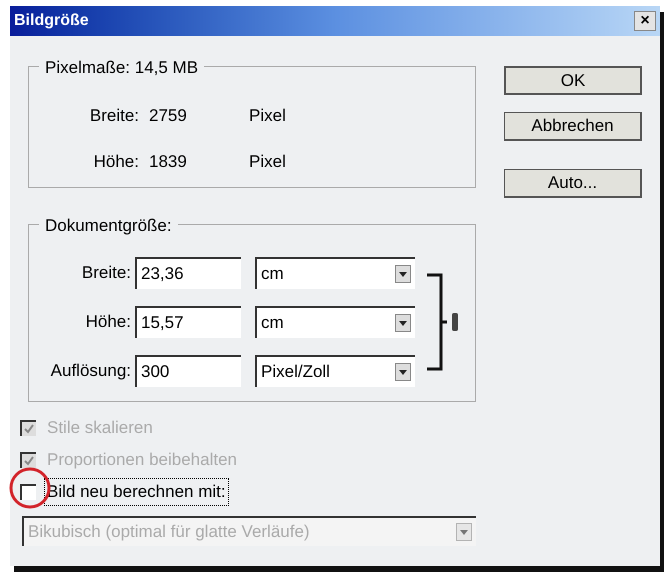 This screenshot has height=579, width=667. Describe the element at coordinates (645, 21) in the screenshot. I see `close-button: ×` at that location.